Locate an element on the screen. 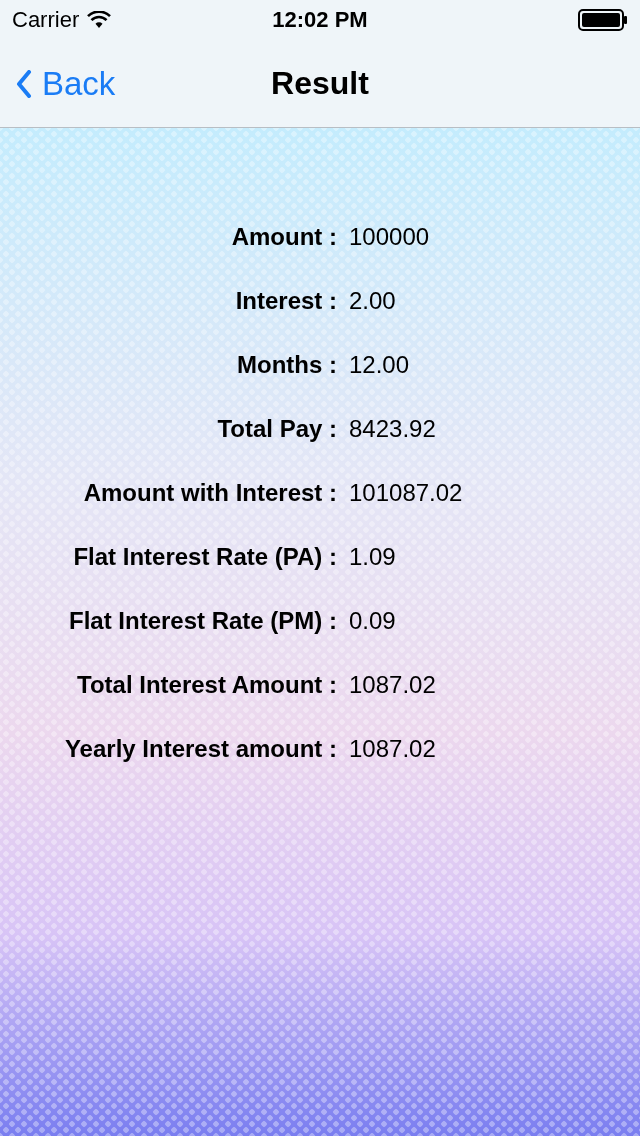 This screenshot has width=640, height=1136. result-label: Total Pay : is located at coordinates (276, 429).